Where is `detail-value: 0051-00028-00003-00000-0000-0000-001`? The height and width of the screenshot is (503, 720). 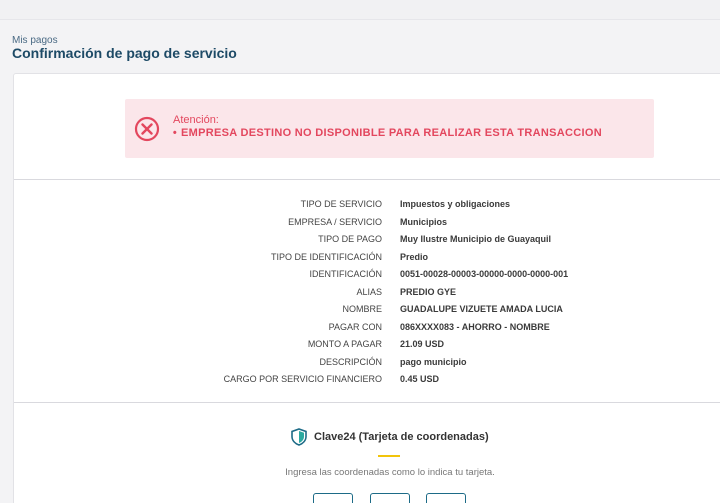
detail-value: 0051-00028-00003-00000-0000-0000-001 is located at coordinates (484, 274).